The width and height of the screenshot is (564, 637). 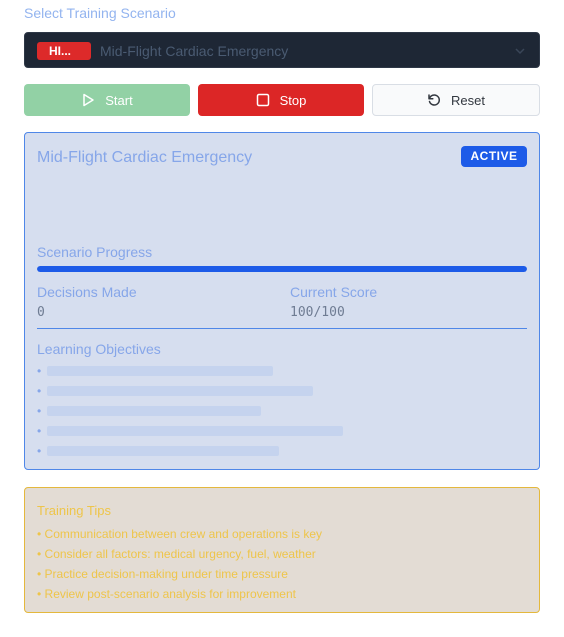 What do you see at coordinates (194, 51) in the screenshot?
I see `selected-scenario: Mid-Flight Cardiac Emergency` at bounding box center [194, 51].